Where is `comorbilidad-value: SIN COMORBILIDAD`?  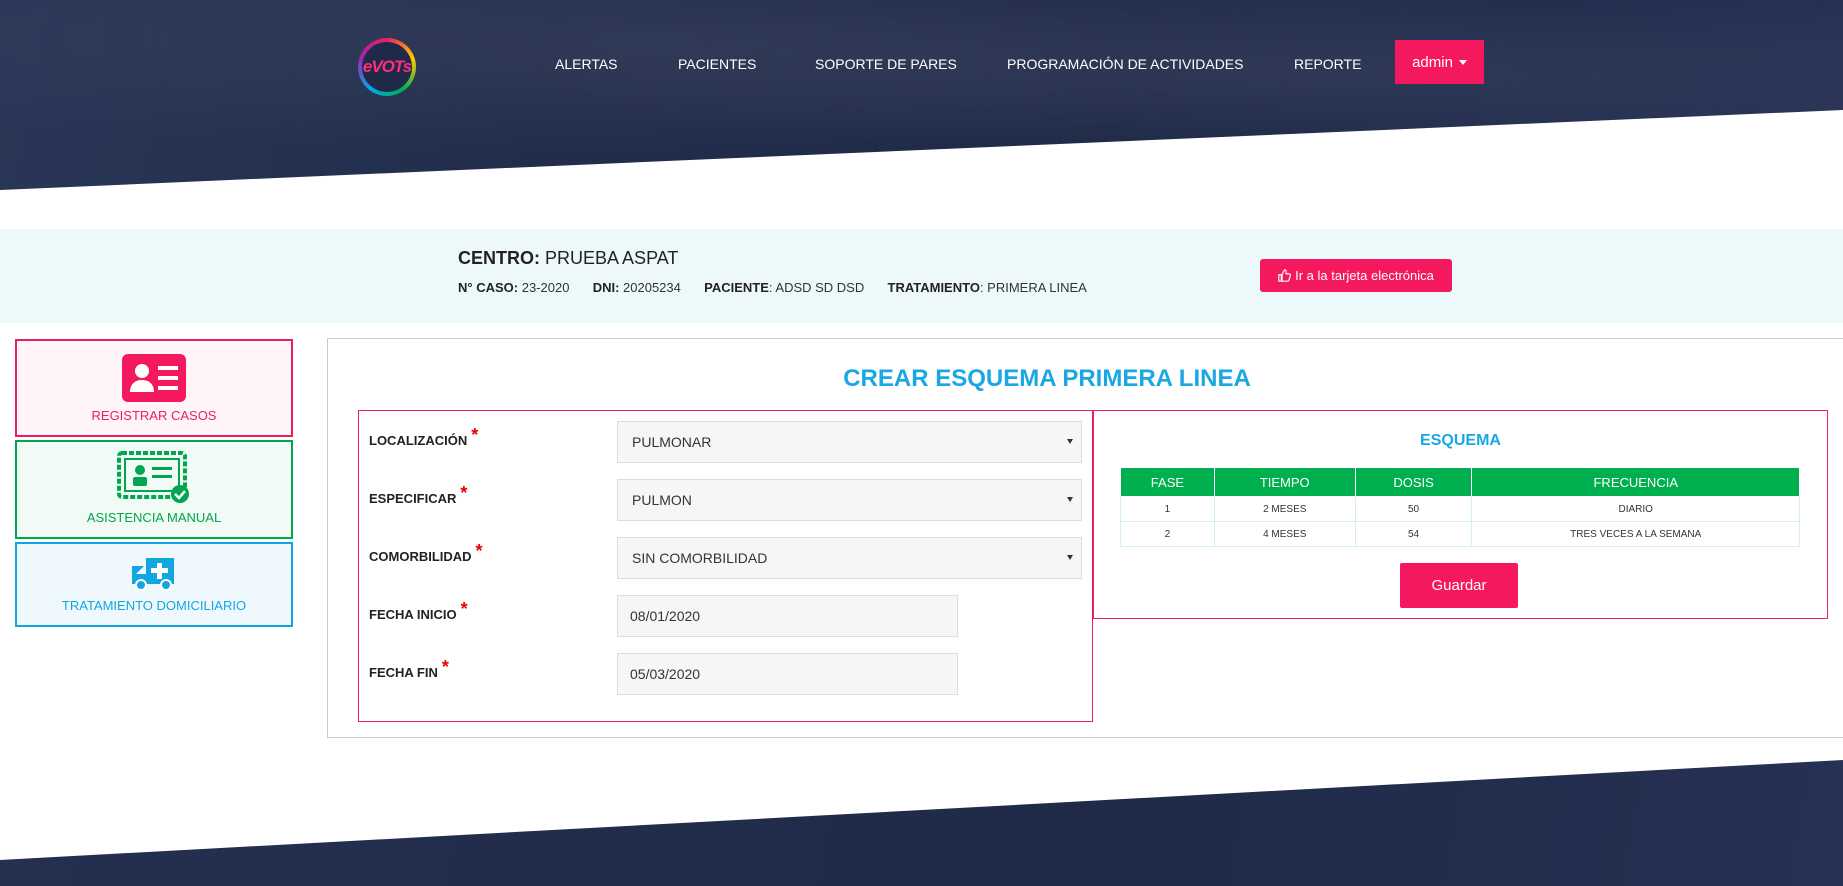
comorbilidad-value: SIN COMORBILIDAD is located at coordinates (700, 558).